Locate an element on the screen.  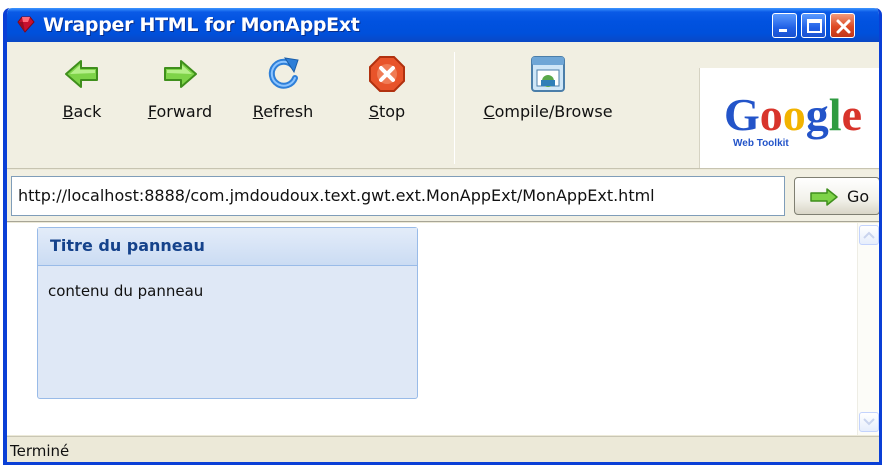
chevron-up-icon is located at coordinates (869, 235).